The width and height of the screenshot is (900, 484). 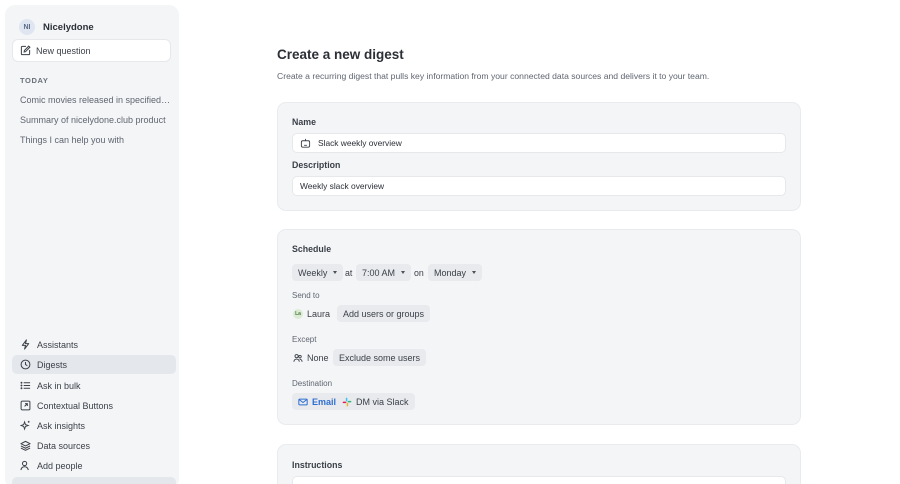 I want to click on instructions-card: Instructions, so click(x=539, y=464).